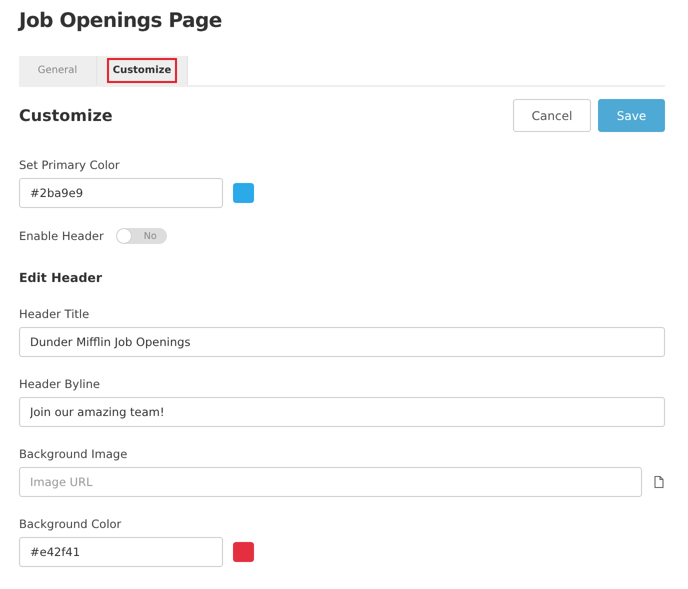 The height and width of the screenshot is (589, 688). I want to click on color-field: #e42f41, so click(121, 552).